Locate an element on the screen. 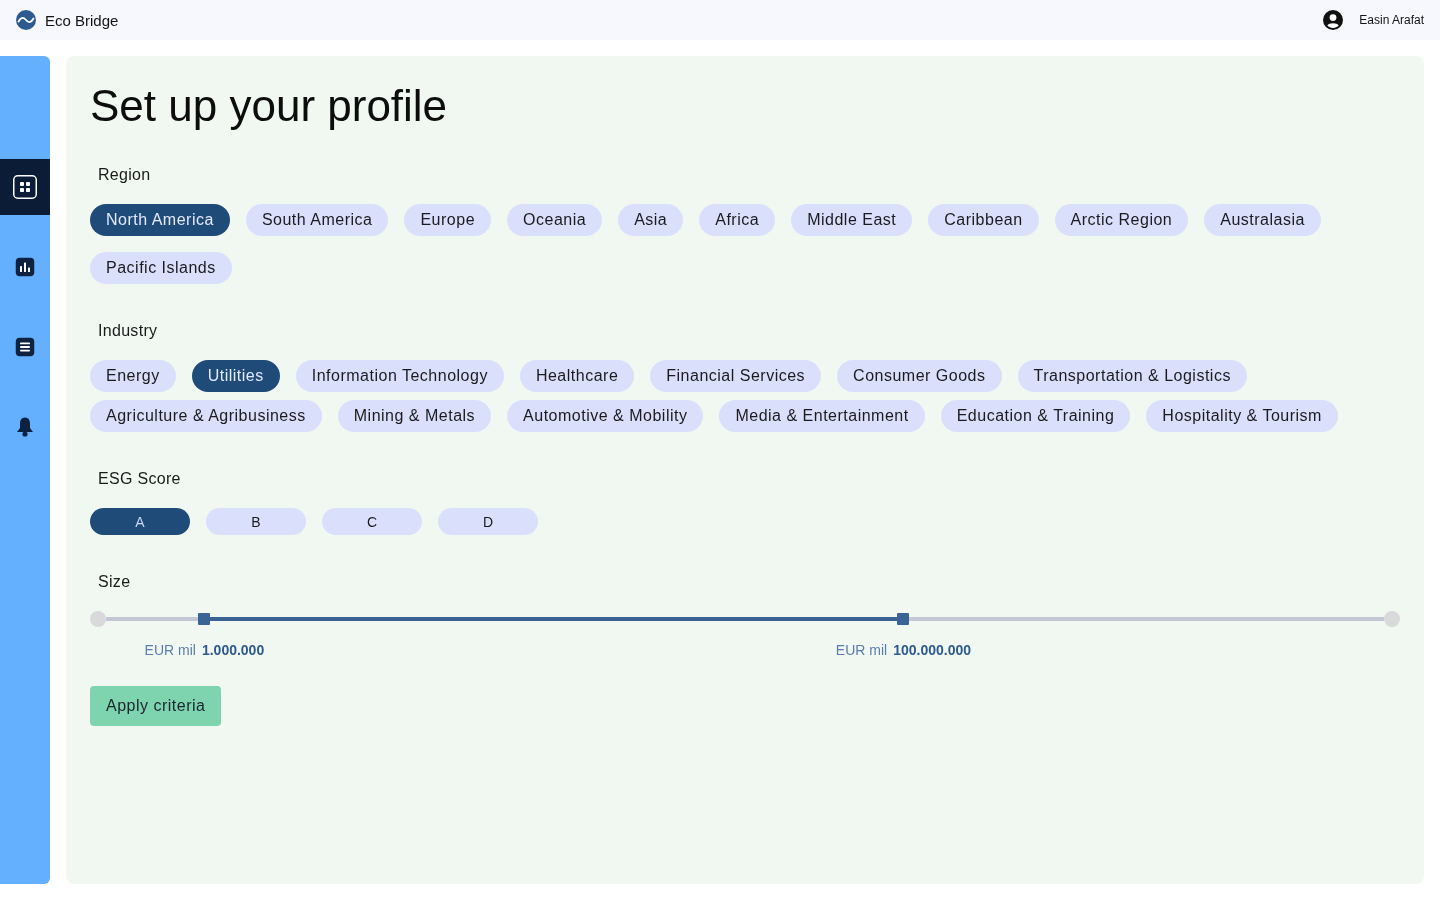  document-icon is located at coordinates (25, 347).